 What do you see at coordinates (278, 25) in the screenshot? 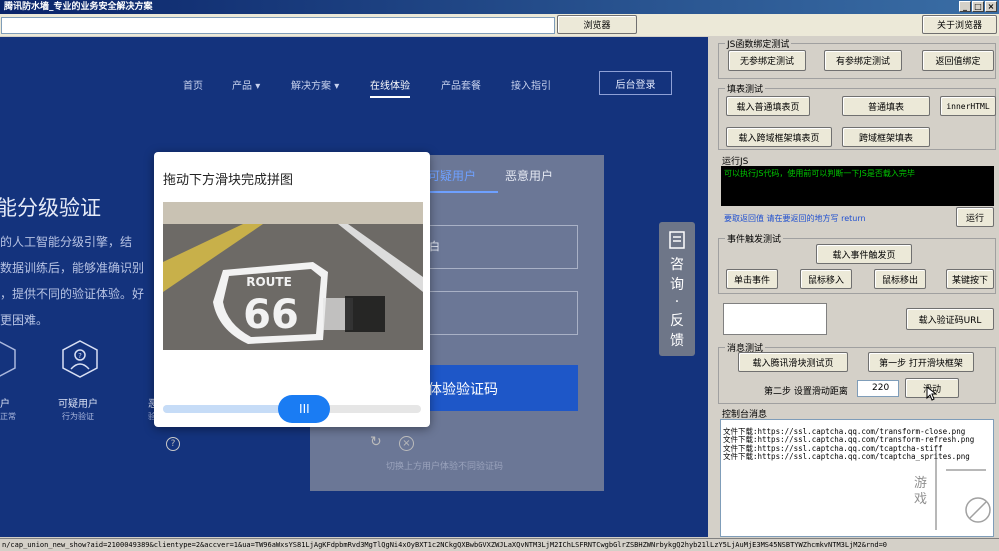
I see `url-input` at bounding box center [278, 25].